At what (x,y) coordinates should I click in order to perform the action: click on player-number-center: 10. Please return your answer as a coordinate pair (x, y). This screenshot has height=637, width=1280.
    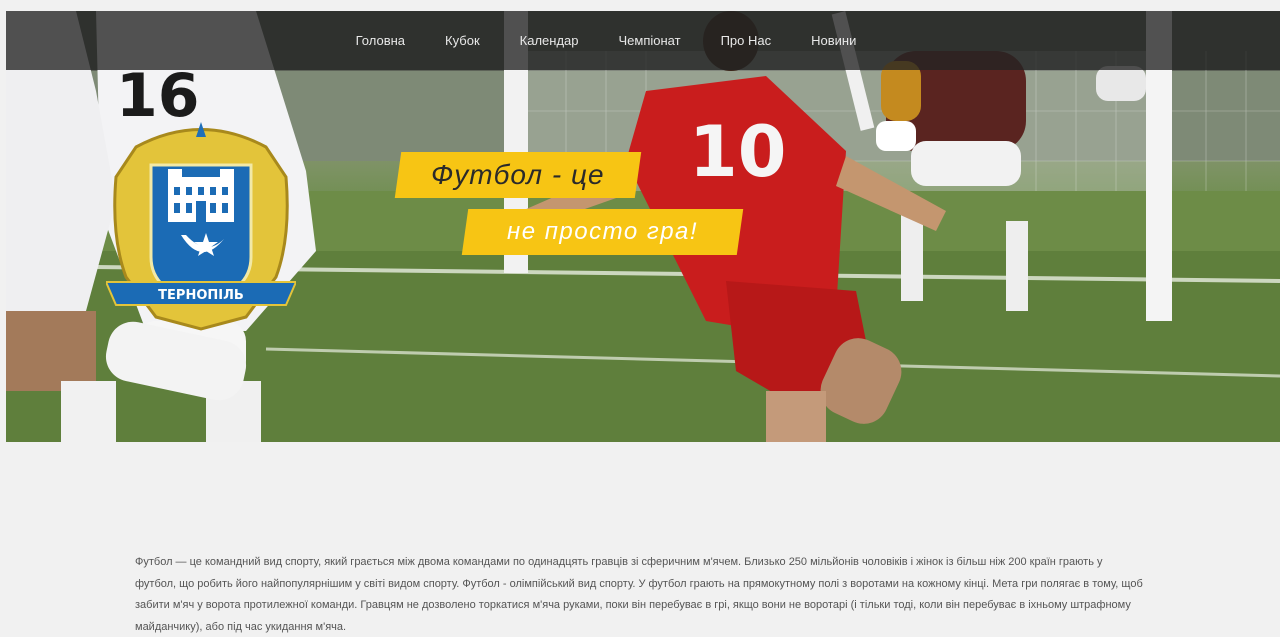
    Looking at the image, I should click on (737, 152).